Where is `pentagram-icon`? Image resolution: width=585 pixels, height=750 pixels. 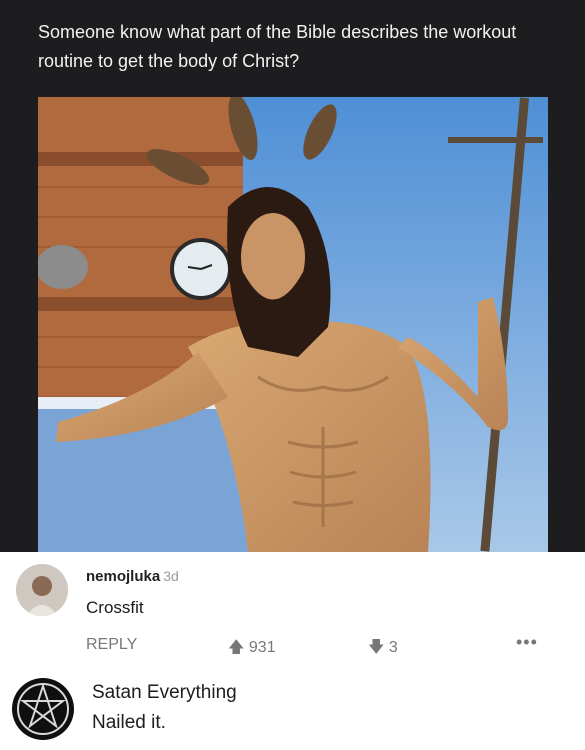
pentagram-icon is located at coordinates (43, 709).